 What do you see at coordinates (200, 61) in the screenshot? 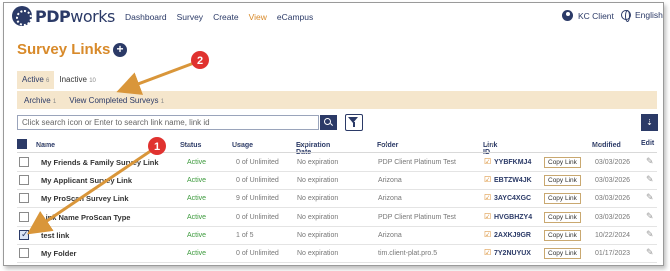
I see `annotation-number-2: 2` at bounding box center [200, 61].